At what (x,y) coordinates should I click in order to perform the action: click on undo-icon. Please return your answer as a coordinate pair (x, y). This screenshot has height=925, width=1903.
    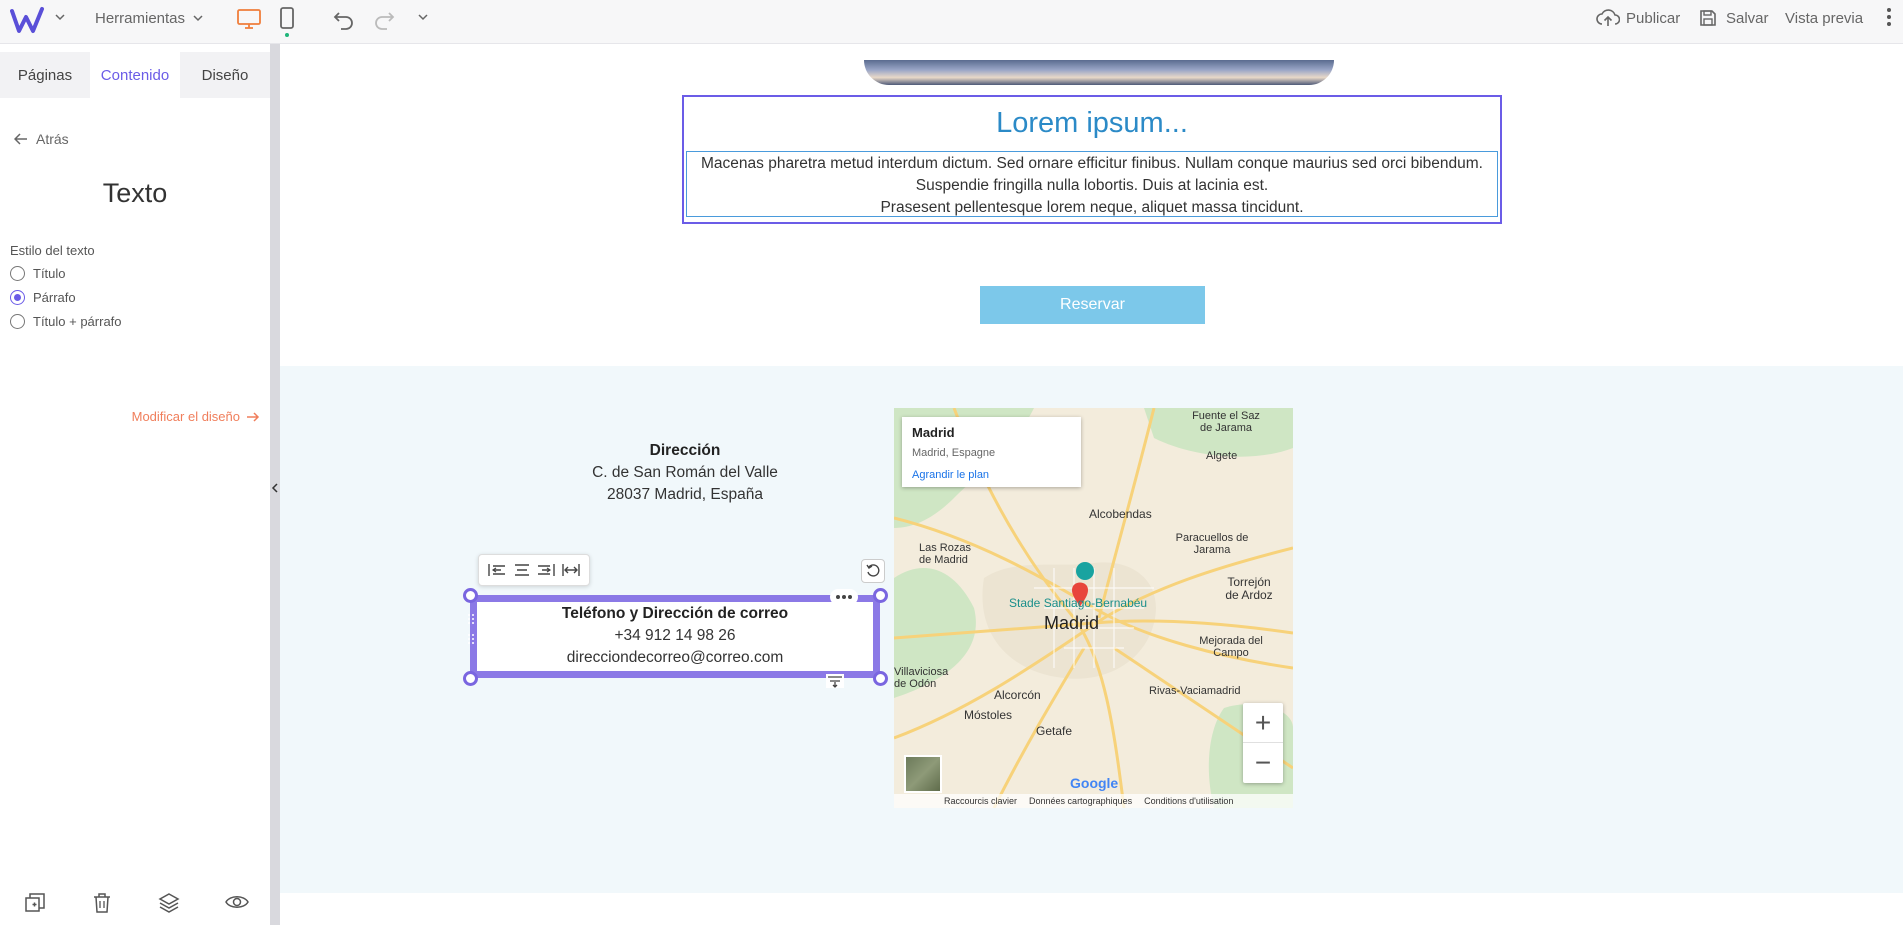
    Looking at the image, I should click on (343, 21).